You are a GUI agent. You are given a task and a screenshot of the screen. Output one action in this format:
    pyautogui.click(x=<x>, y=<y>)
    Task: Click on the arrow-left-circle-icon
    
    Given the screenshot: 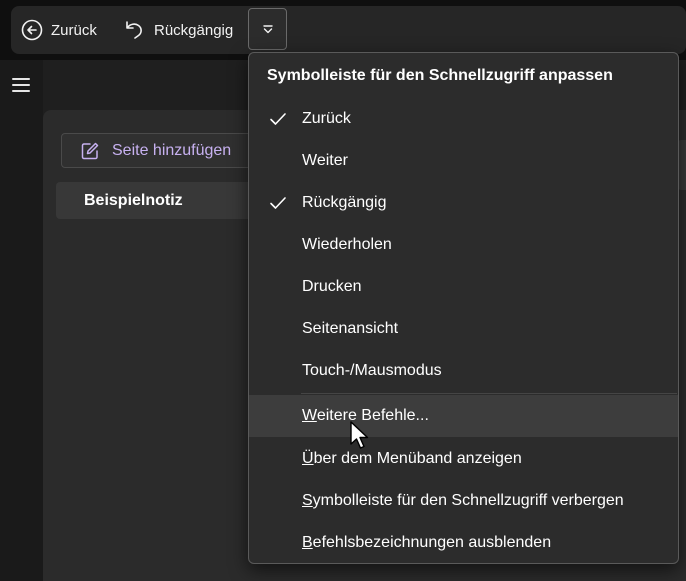 What is the action you would take?
    pyautogui.click(x=32, y=30)
    